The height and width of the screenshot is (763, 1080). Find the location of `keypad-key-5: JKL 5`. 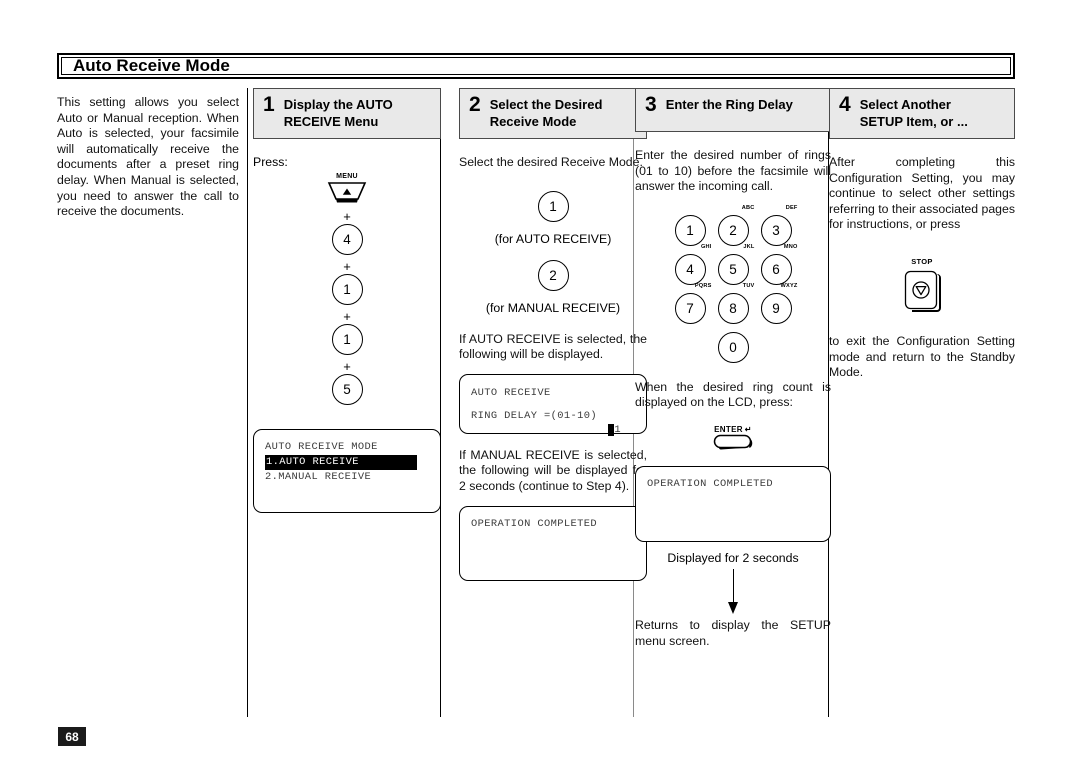

keypad-key-5: JKL 5 is located at coordinates (735, 264).